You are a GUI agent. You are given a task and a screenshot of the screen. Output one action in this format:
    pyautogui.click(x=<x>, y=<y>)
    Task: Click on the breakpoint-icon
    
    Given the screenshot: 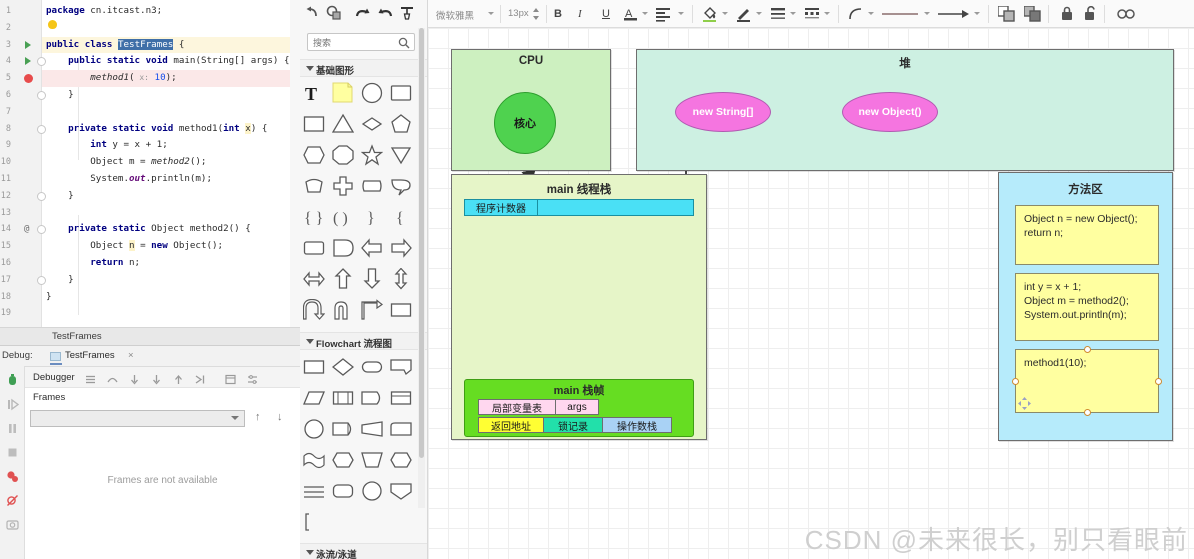 What is the action you would take?
    pyautogui.click(x=29, y=78)
    